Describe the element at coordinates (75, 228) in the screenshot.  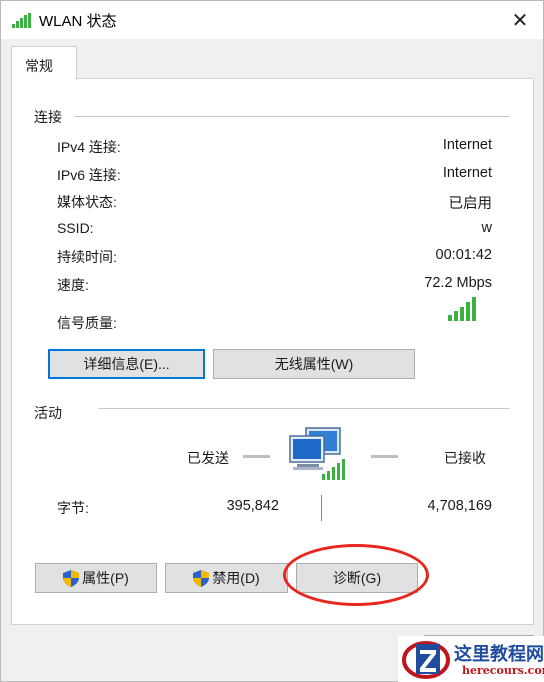
I see `ssid-label: SSID:` at that location.